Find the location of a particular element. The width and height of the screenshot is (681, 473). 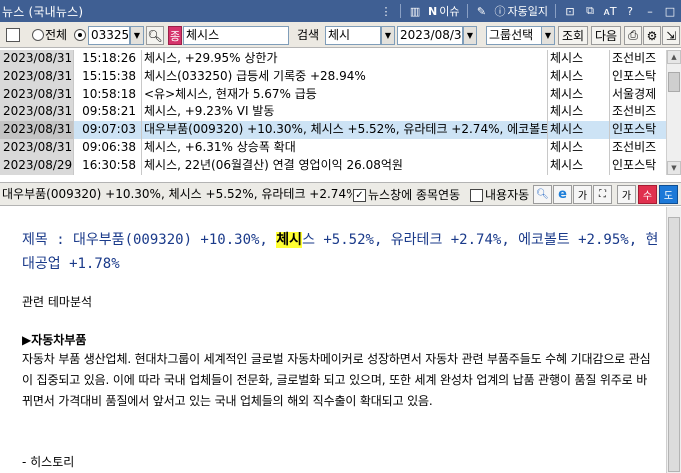

date-field: 2023/08/31 is located at coordinates (430, 35).